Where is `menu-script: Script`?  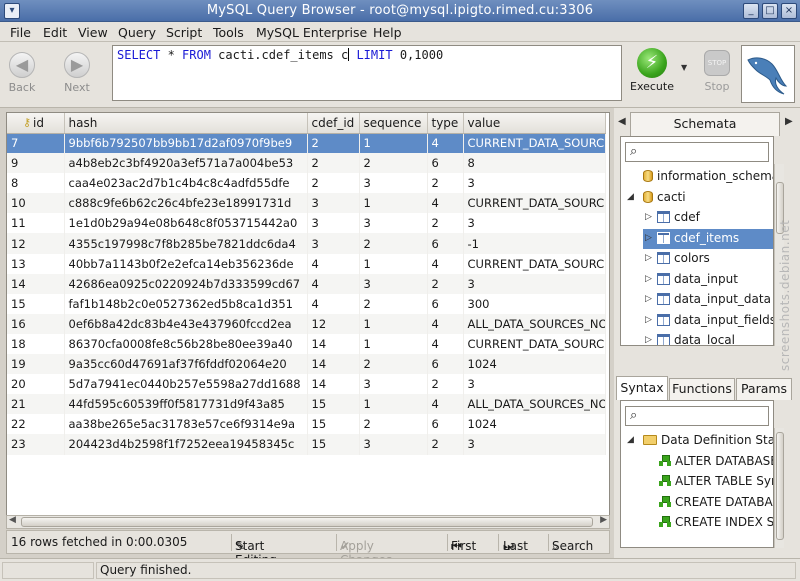 menu-script: Script is located at coordinates (184, 32).